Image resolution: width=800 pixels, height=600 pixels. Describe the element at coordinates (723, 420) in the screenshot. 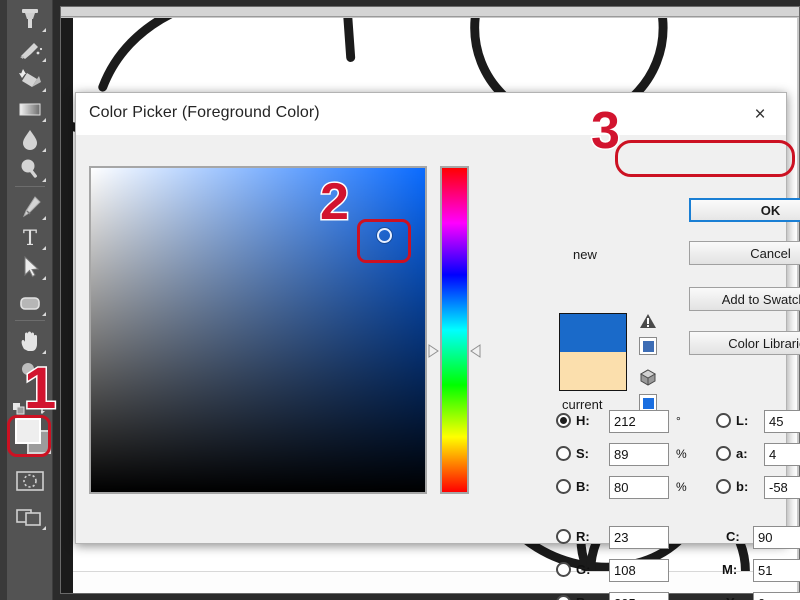

I see `lab-l-radio` at that location.